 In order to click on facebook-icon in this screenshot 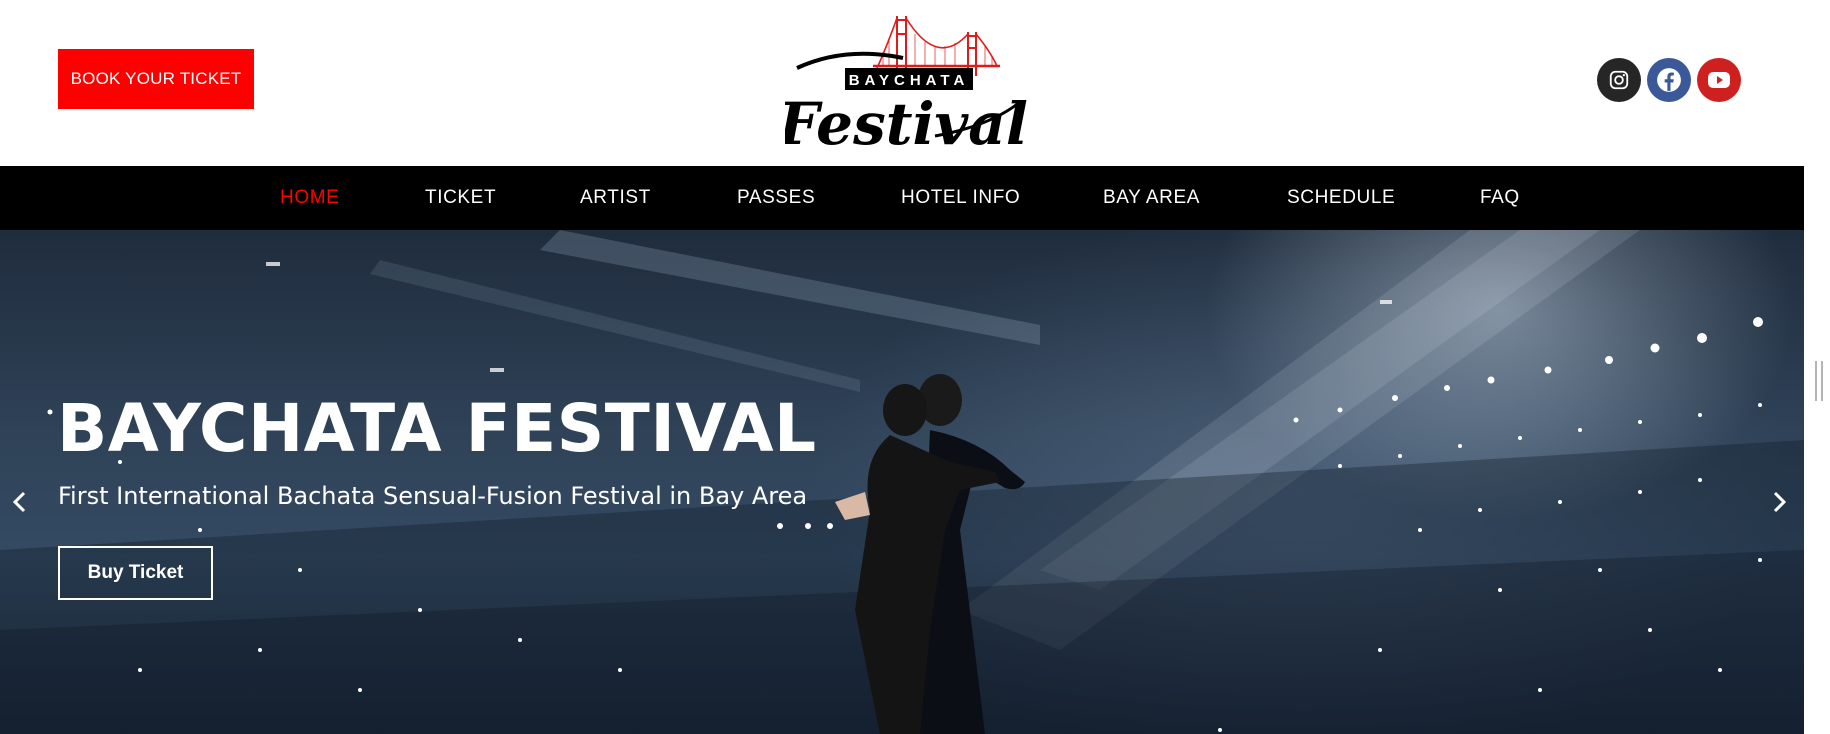, I will do `click(1669, 80)`.